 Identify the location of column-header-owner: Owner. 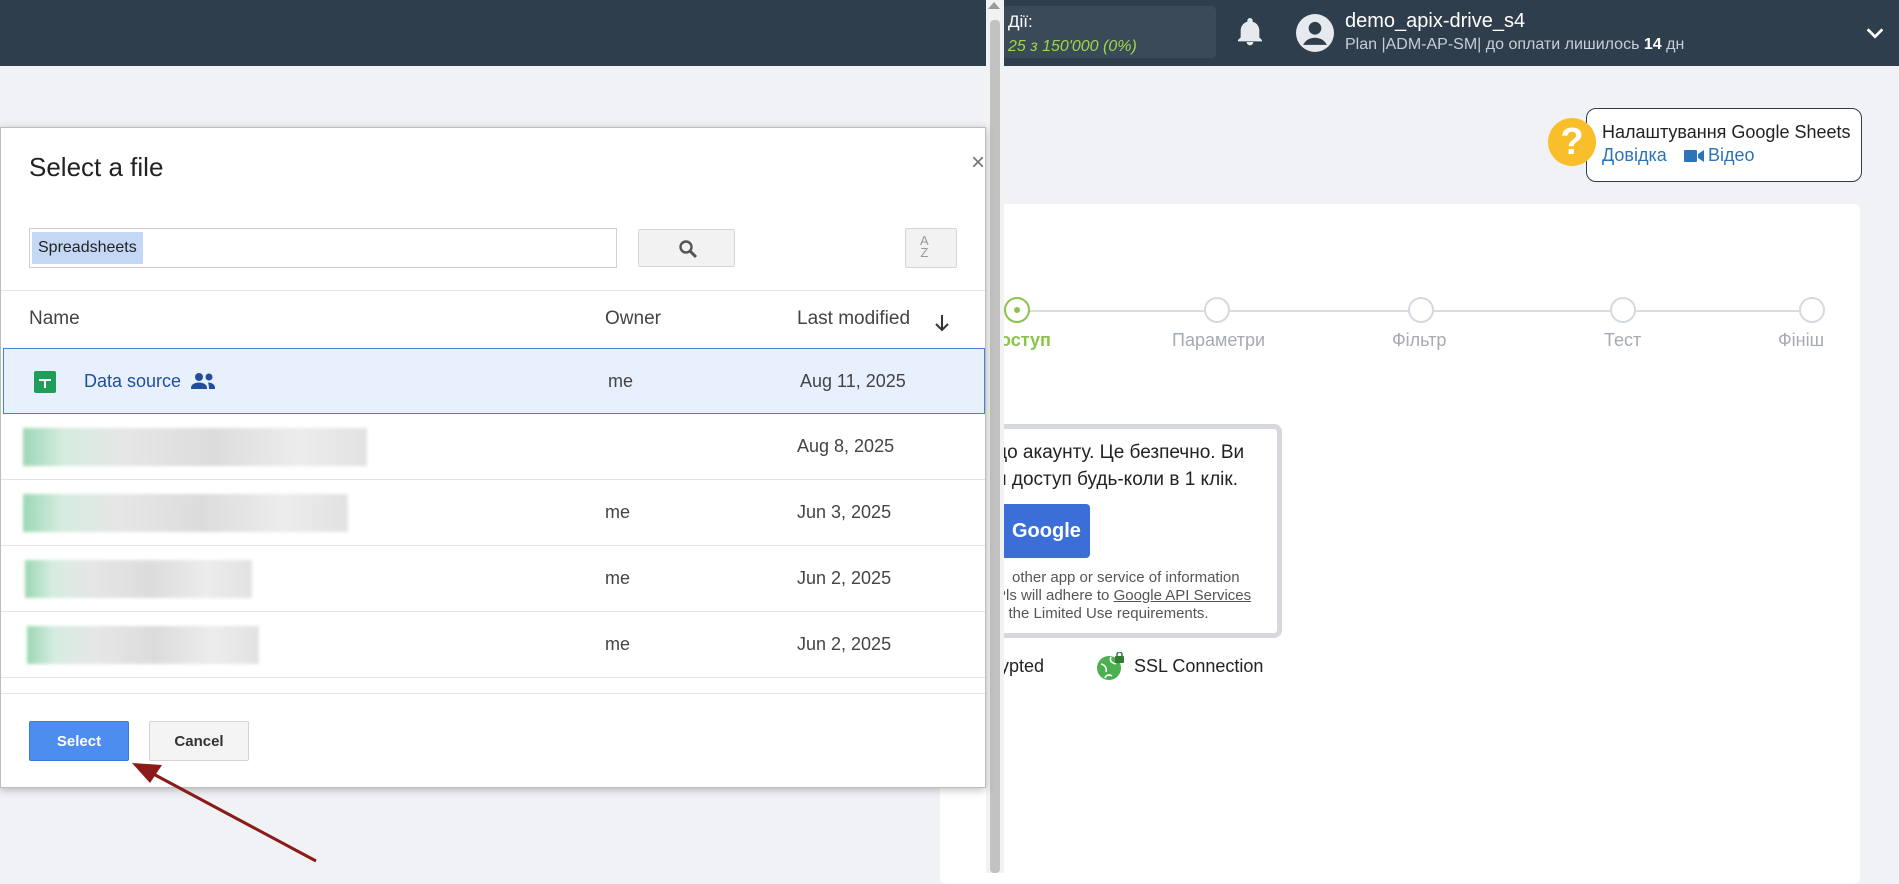
(633, 319).